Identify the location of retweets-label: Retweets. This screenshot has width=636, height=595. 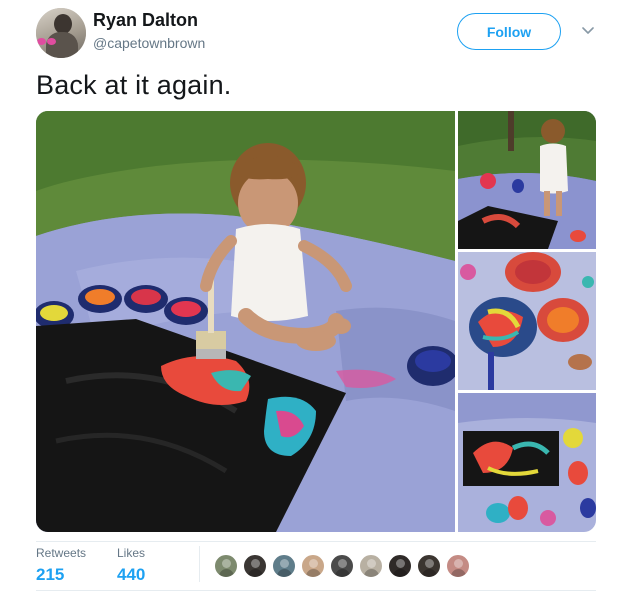
(61, 553).